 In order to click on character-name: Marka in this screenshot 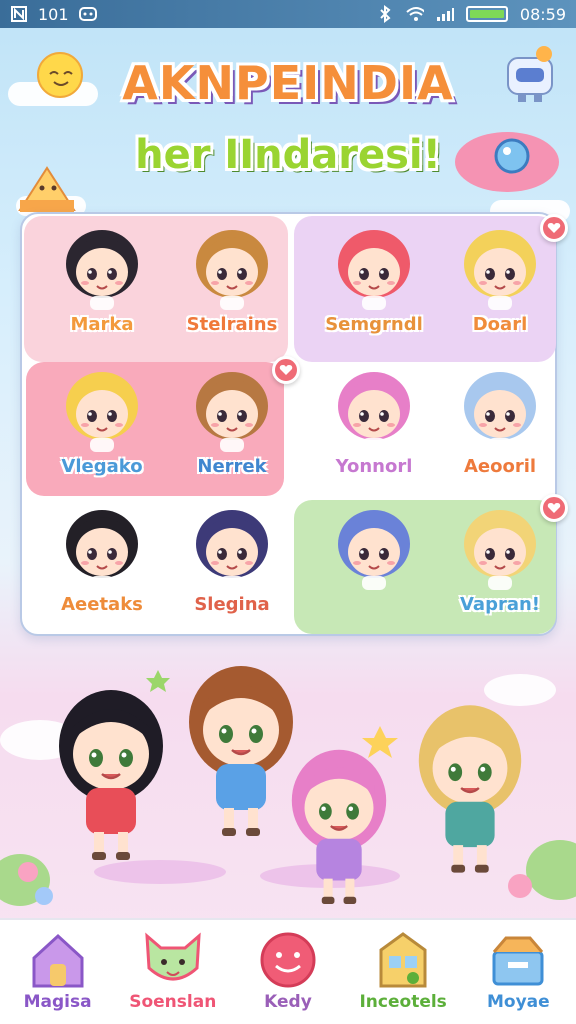, I will do `click(102, 324)`.